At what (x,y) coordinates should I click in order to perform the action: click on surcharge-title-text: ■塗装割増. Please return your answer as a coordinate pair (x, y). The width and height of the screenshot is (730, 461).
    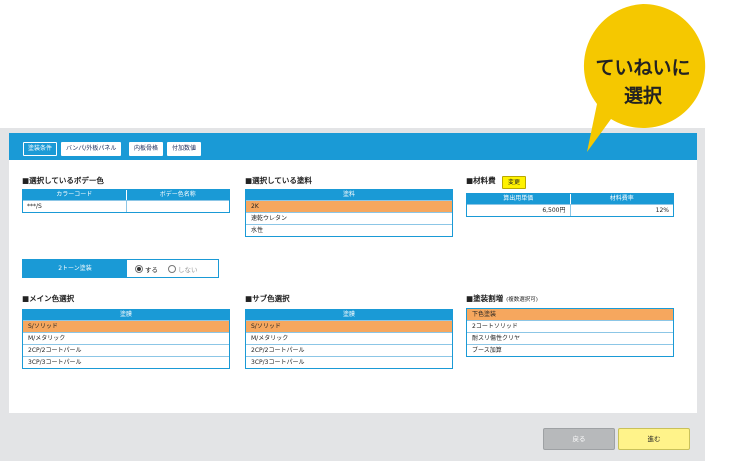
    Looking at the image, I should click on (485, 298).